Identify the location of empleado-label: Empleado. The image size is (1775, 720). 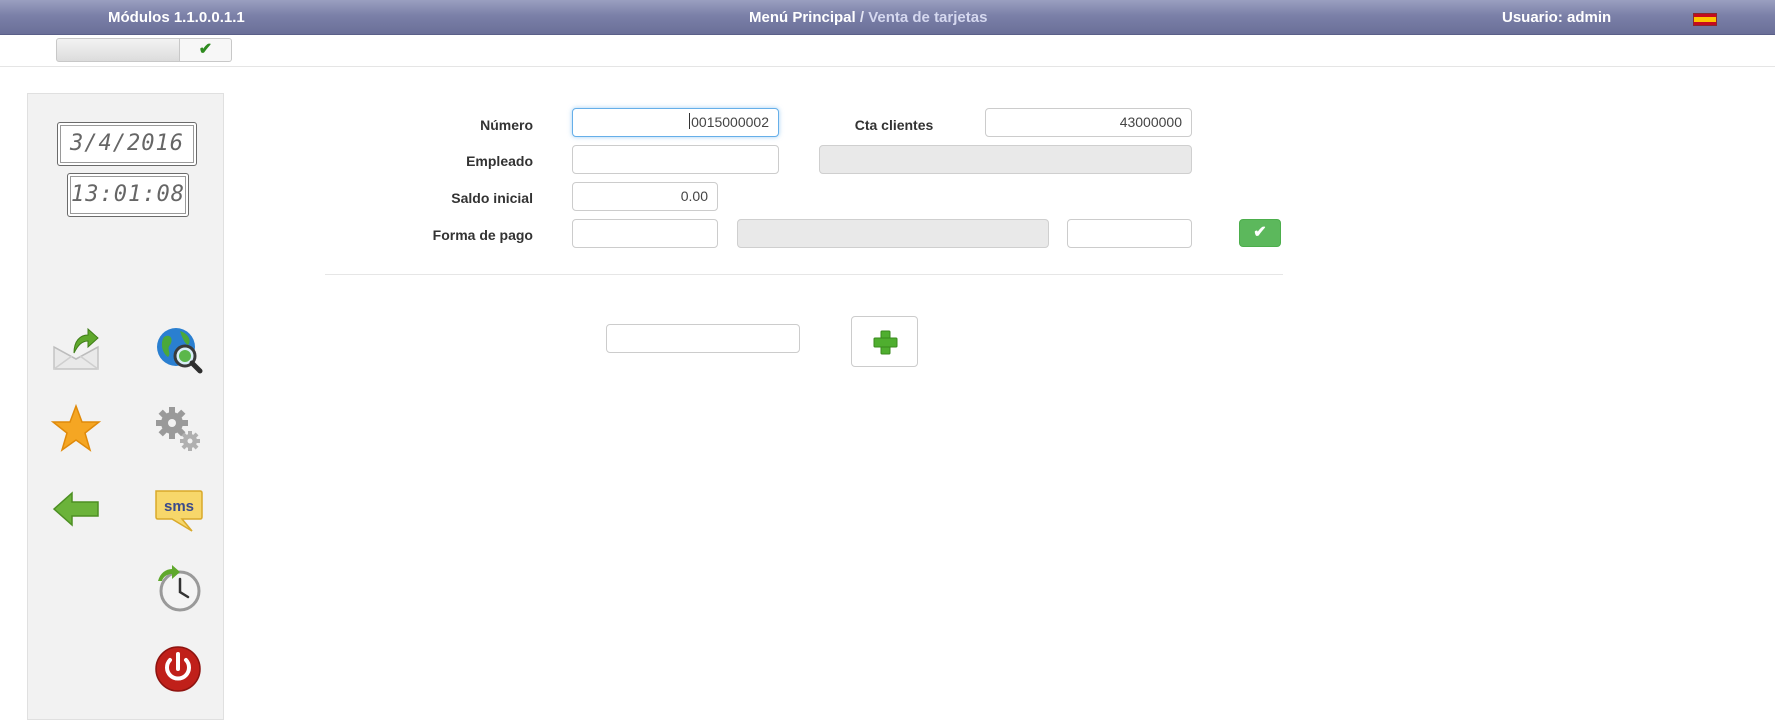
(499, 161).